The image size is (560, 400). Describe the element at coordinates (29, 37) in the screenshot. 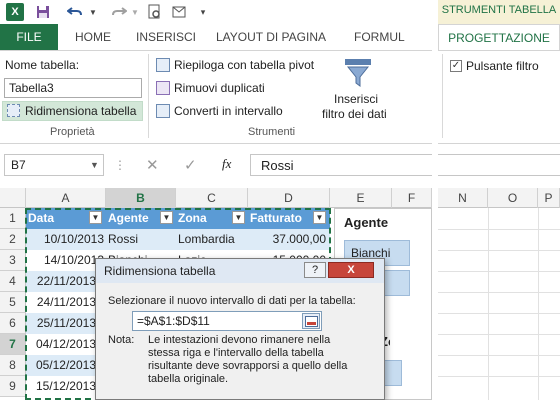

I see `tab-file: FILE` at that location.